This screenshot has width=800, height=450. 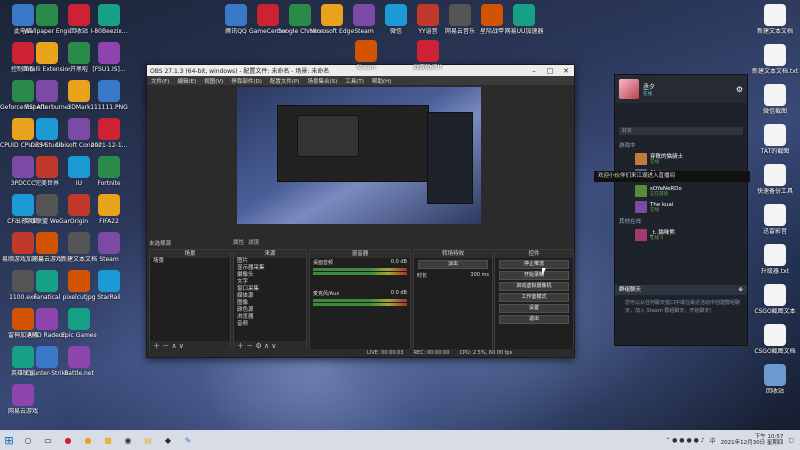 I want to click on desktop-icon-label: 网易UU加速器, so click(x=524, y=31).